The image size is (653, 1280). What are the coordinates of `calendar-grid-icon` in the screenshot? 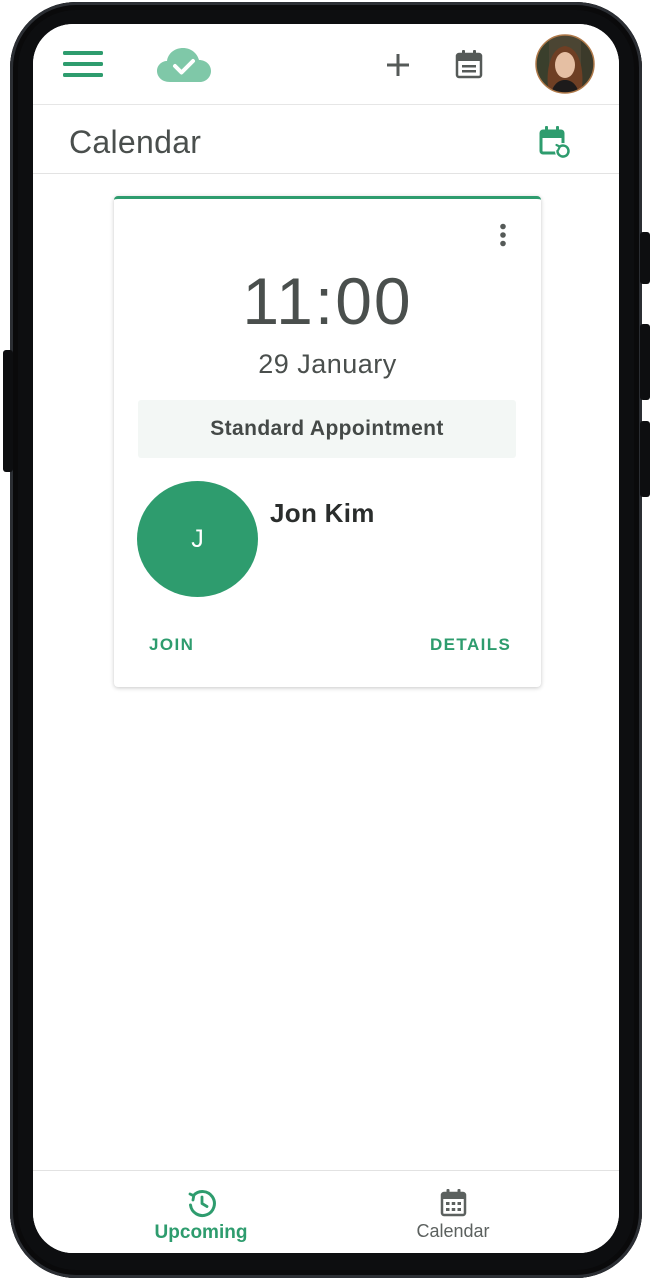 It's located at (453, 1203).